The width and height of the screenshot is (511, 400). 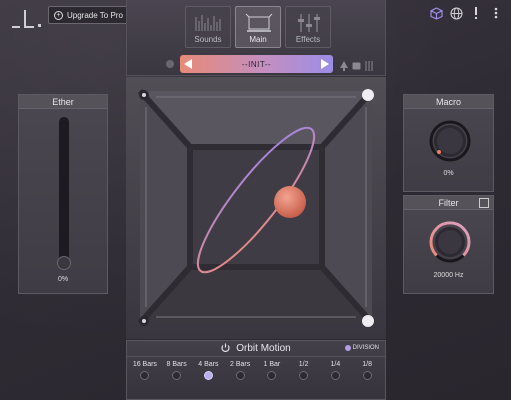 I want to click on orbit-title: Orbit Motion, so click(x=263, y=348).